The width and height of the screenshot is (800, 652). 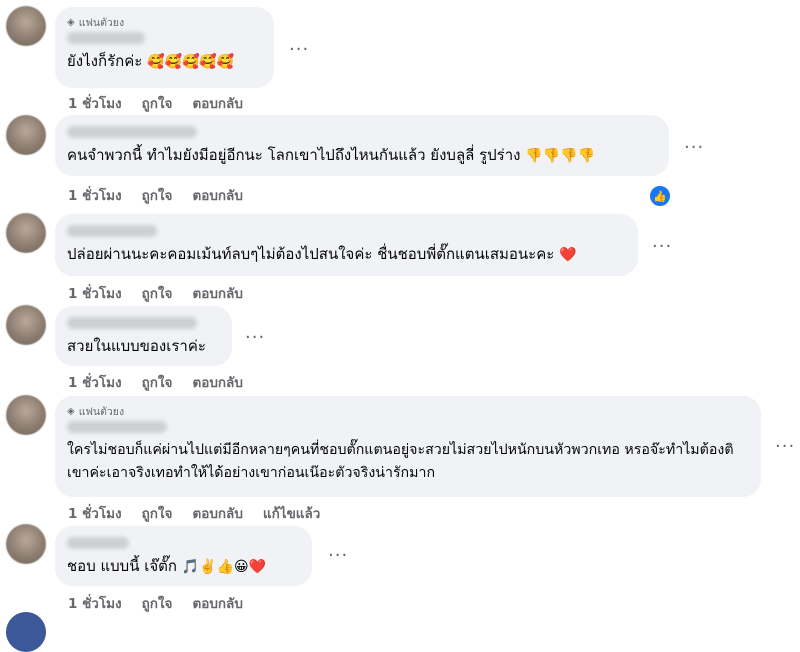 I want to click on thumbs-up-icon: 👍, so click(x=660, y=196).